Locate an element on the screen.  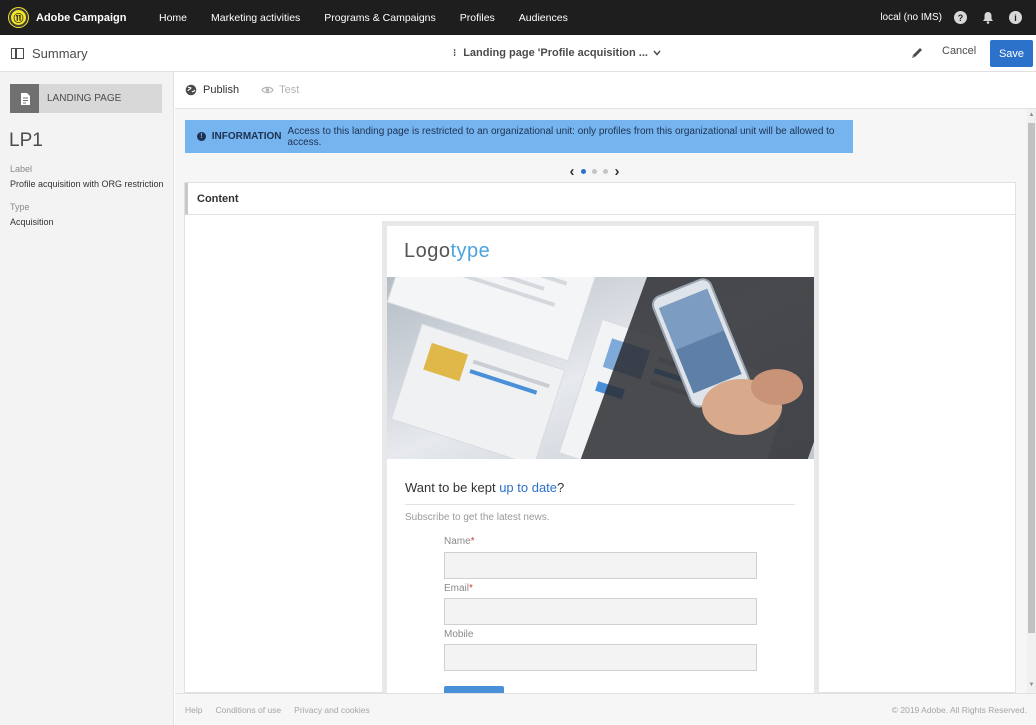
mobile-field-label: Mobile is located at coordinates (458, 634).